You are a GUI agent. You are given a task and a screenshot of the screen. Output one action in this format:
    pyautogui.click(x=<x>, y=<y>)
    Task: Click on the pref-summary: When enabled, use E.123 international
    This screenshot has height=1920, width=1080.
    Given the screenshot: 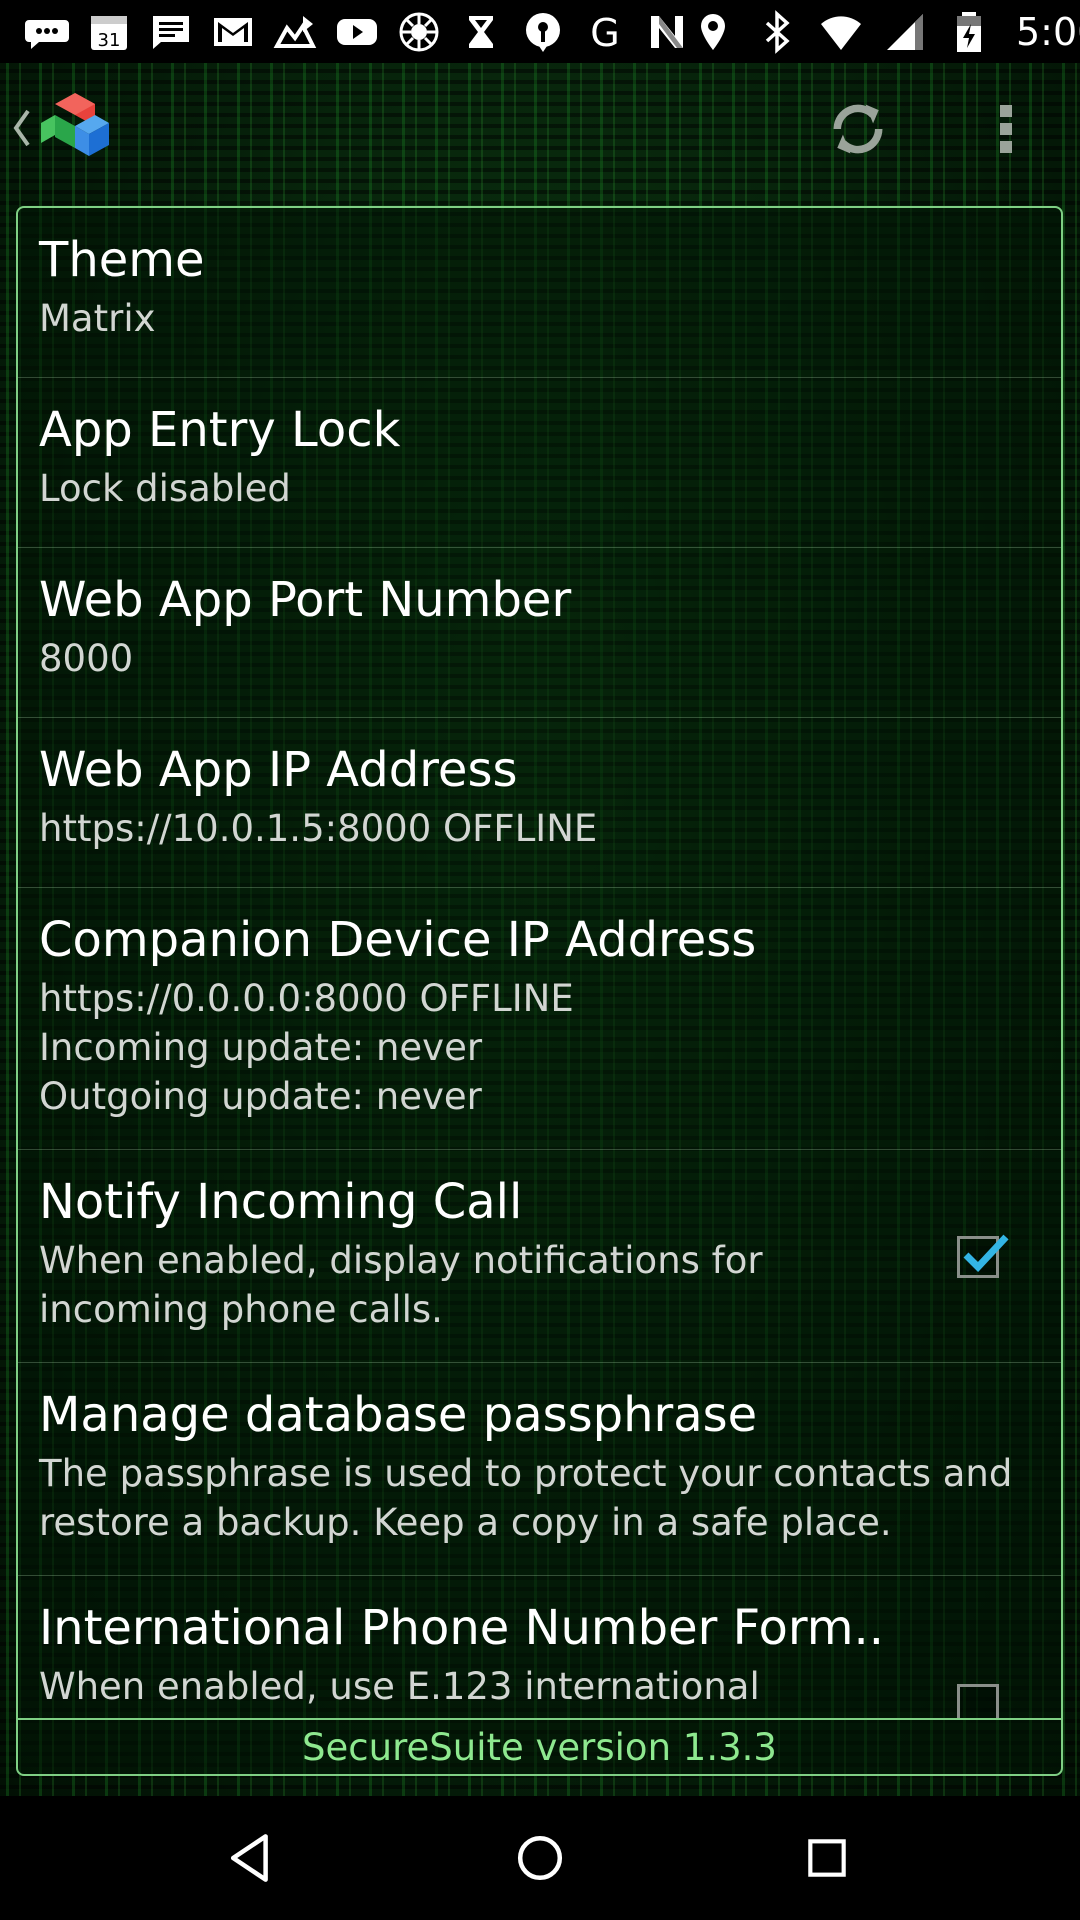 What is the action you would take?
    pyautogui.click(x=399, y=1686)
    